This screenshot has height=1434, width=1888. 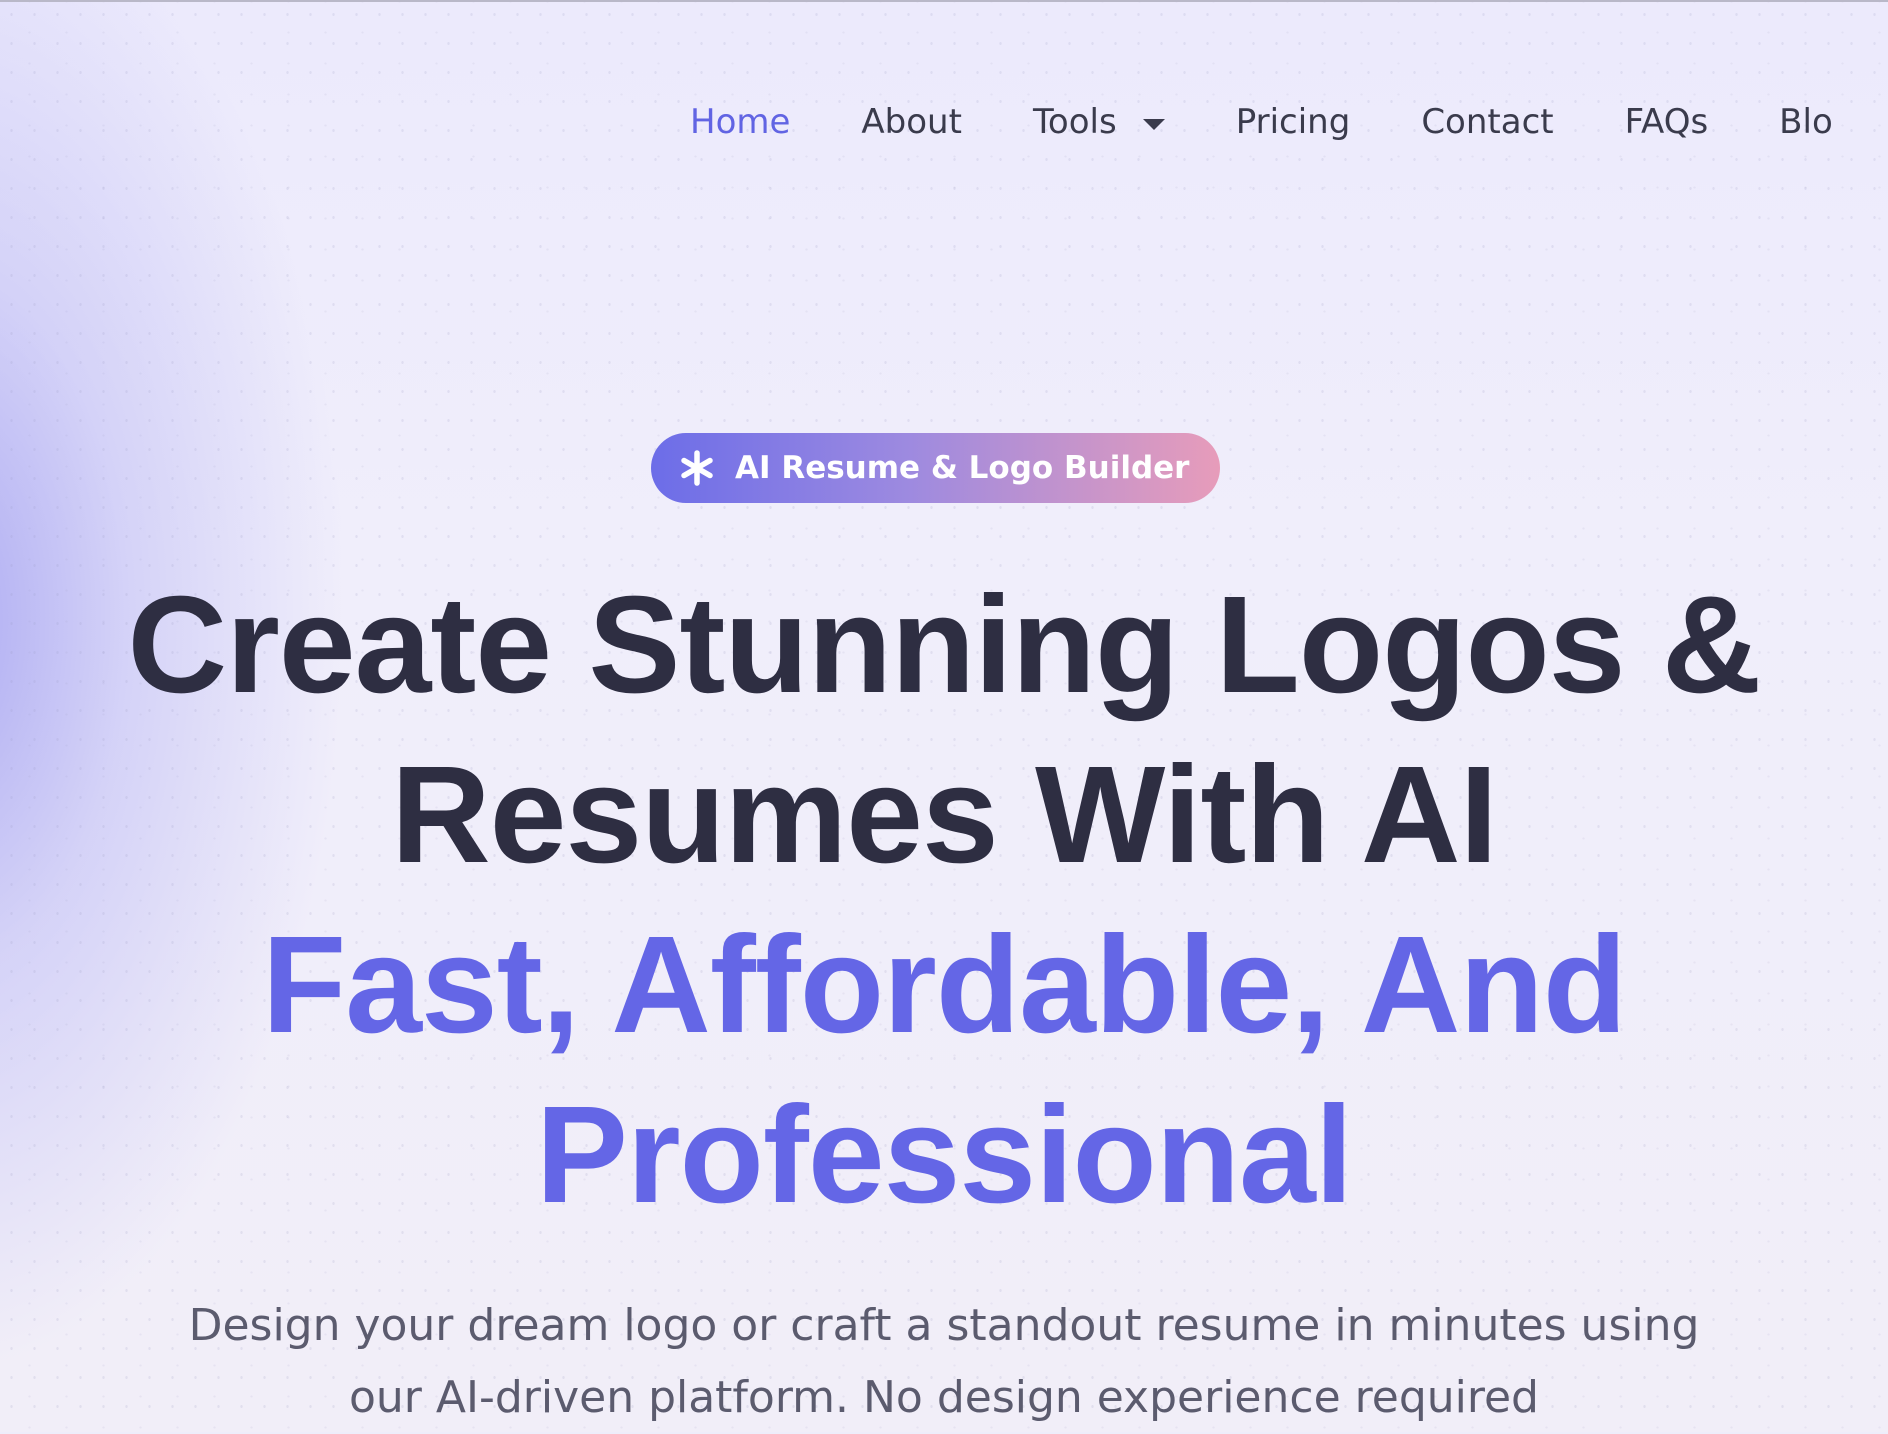 What do you see at coordinates (1074, 122) in the screenshot?
I see `nav-tools-label: Tools` at bounding box center [1074, 122].